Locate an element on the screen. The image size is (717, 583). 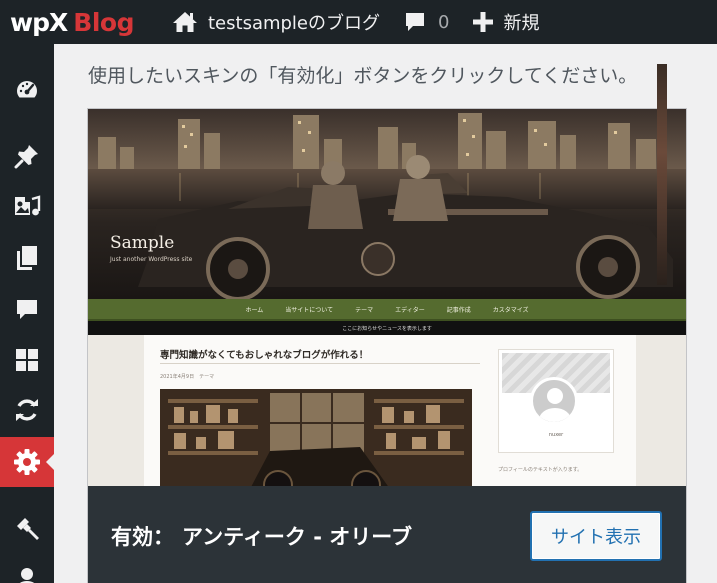
menu-item-dashboard is located at coordinates (27, 90).